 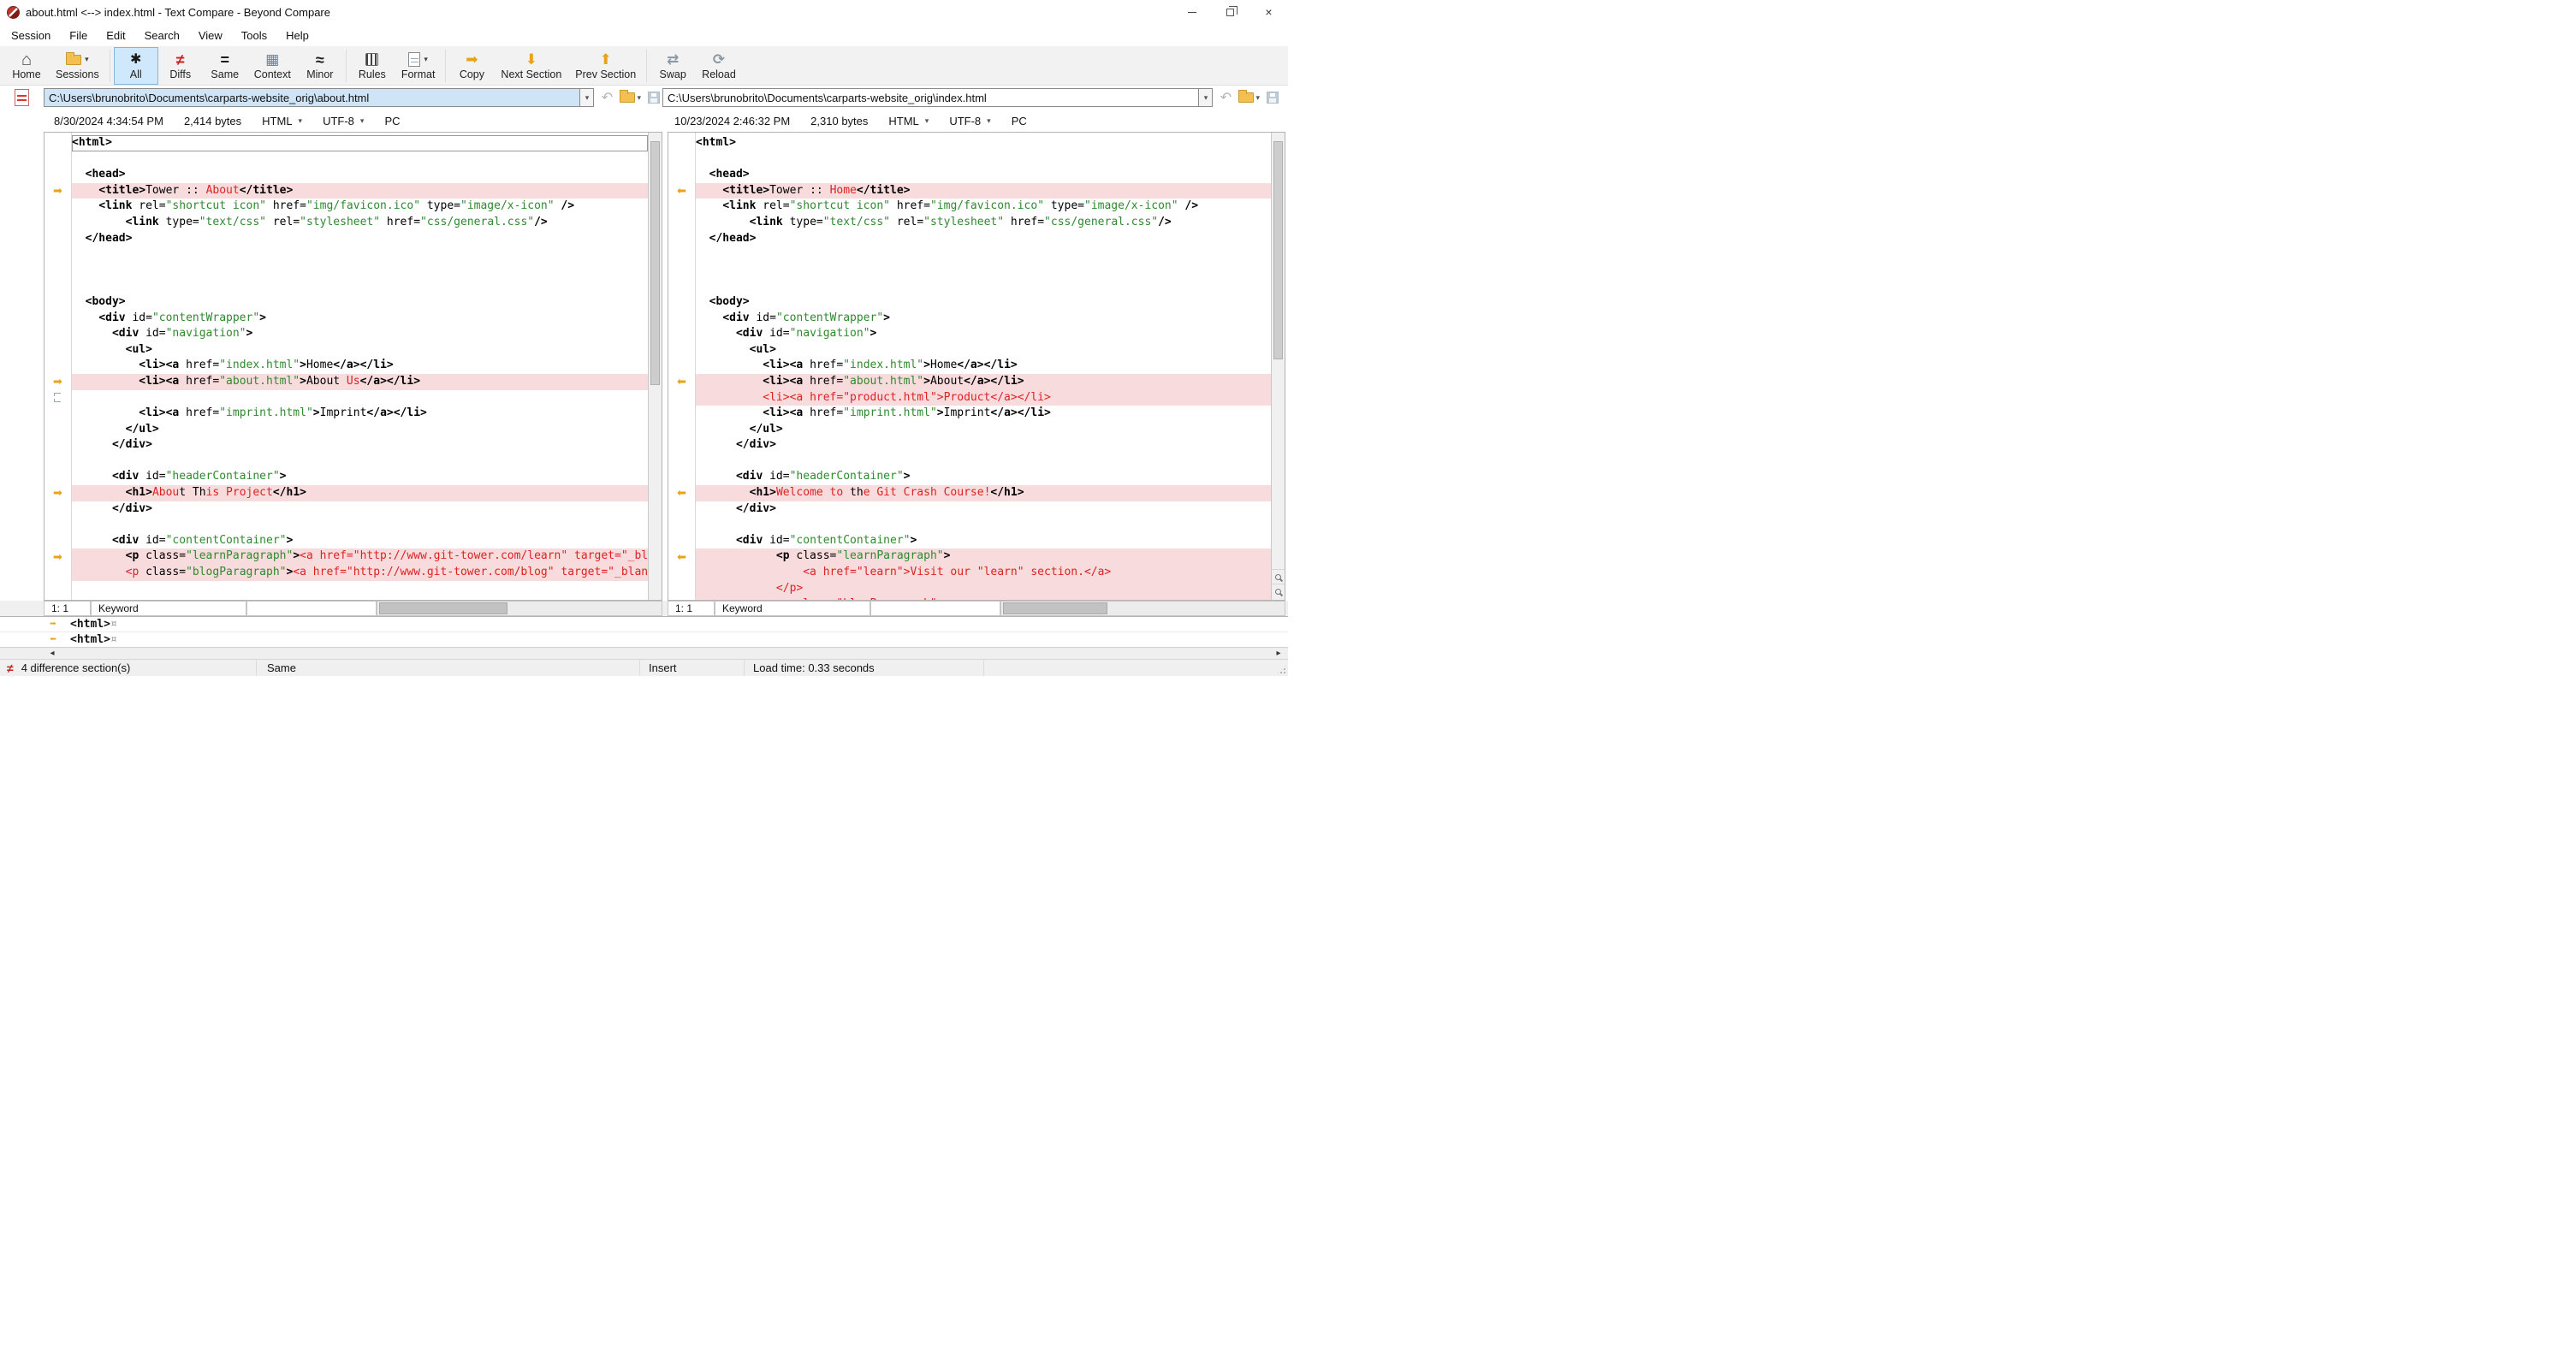 I want to click on left-path-dropdown-button: ▾, so click(x=587, y=98).